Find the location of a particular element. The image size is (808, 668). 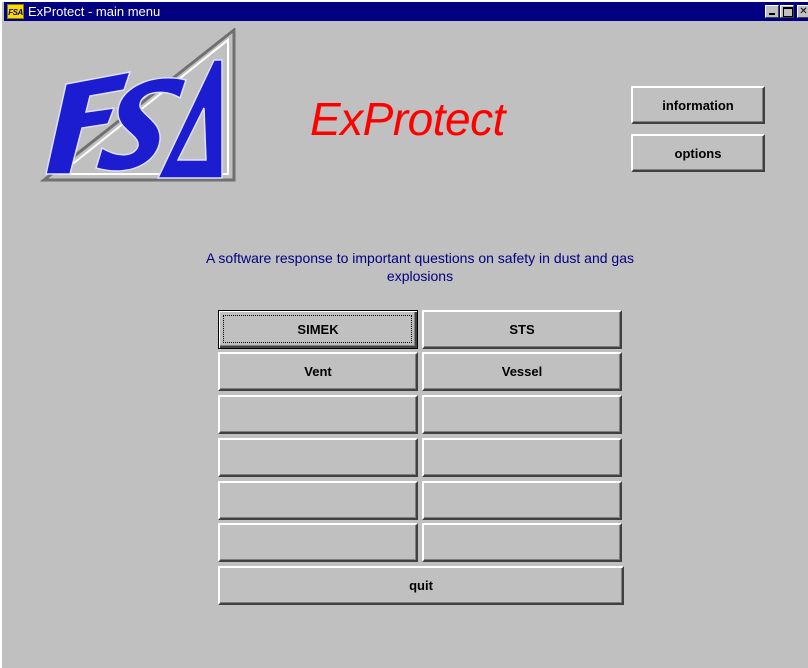

information-button: information is located at coordinates (698, 105).